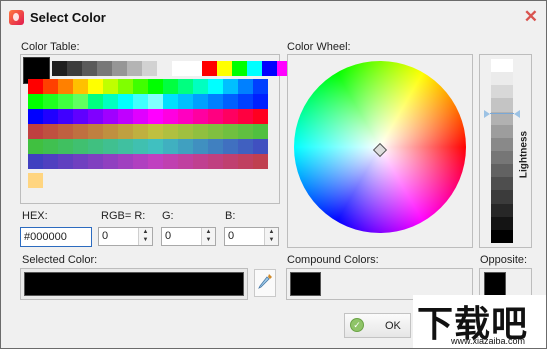  Describe the element at coordinates (208, 240) in the screenshot. I see `spin-down-icon: ▼` at that location.